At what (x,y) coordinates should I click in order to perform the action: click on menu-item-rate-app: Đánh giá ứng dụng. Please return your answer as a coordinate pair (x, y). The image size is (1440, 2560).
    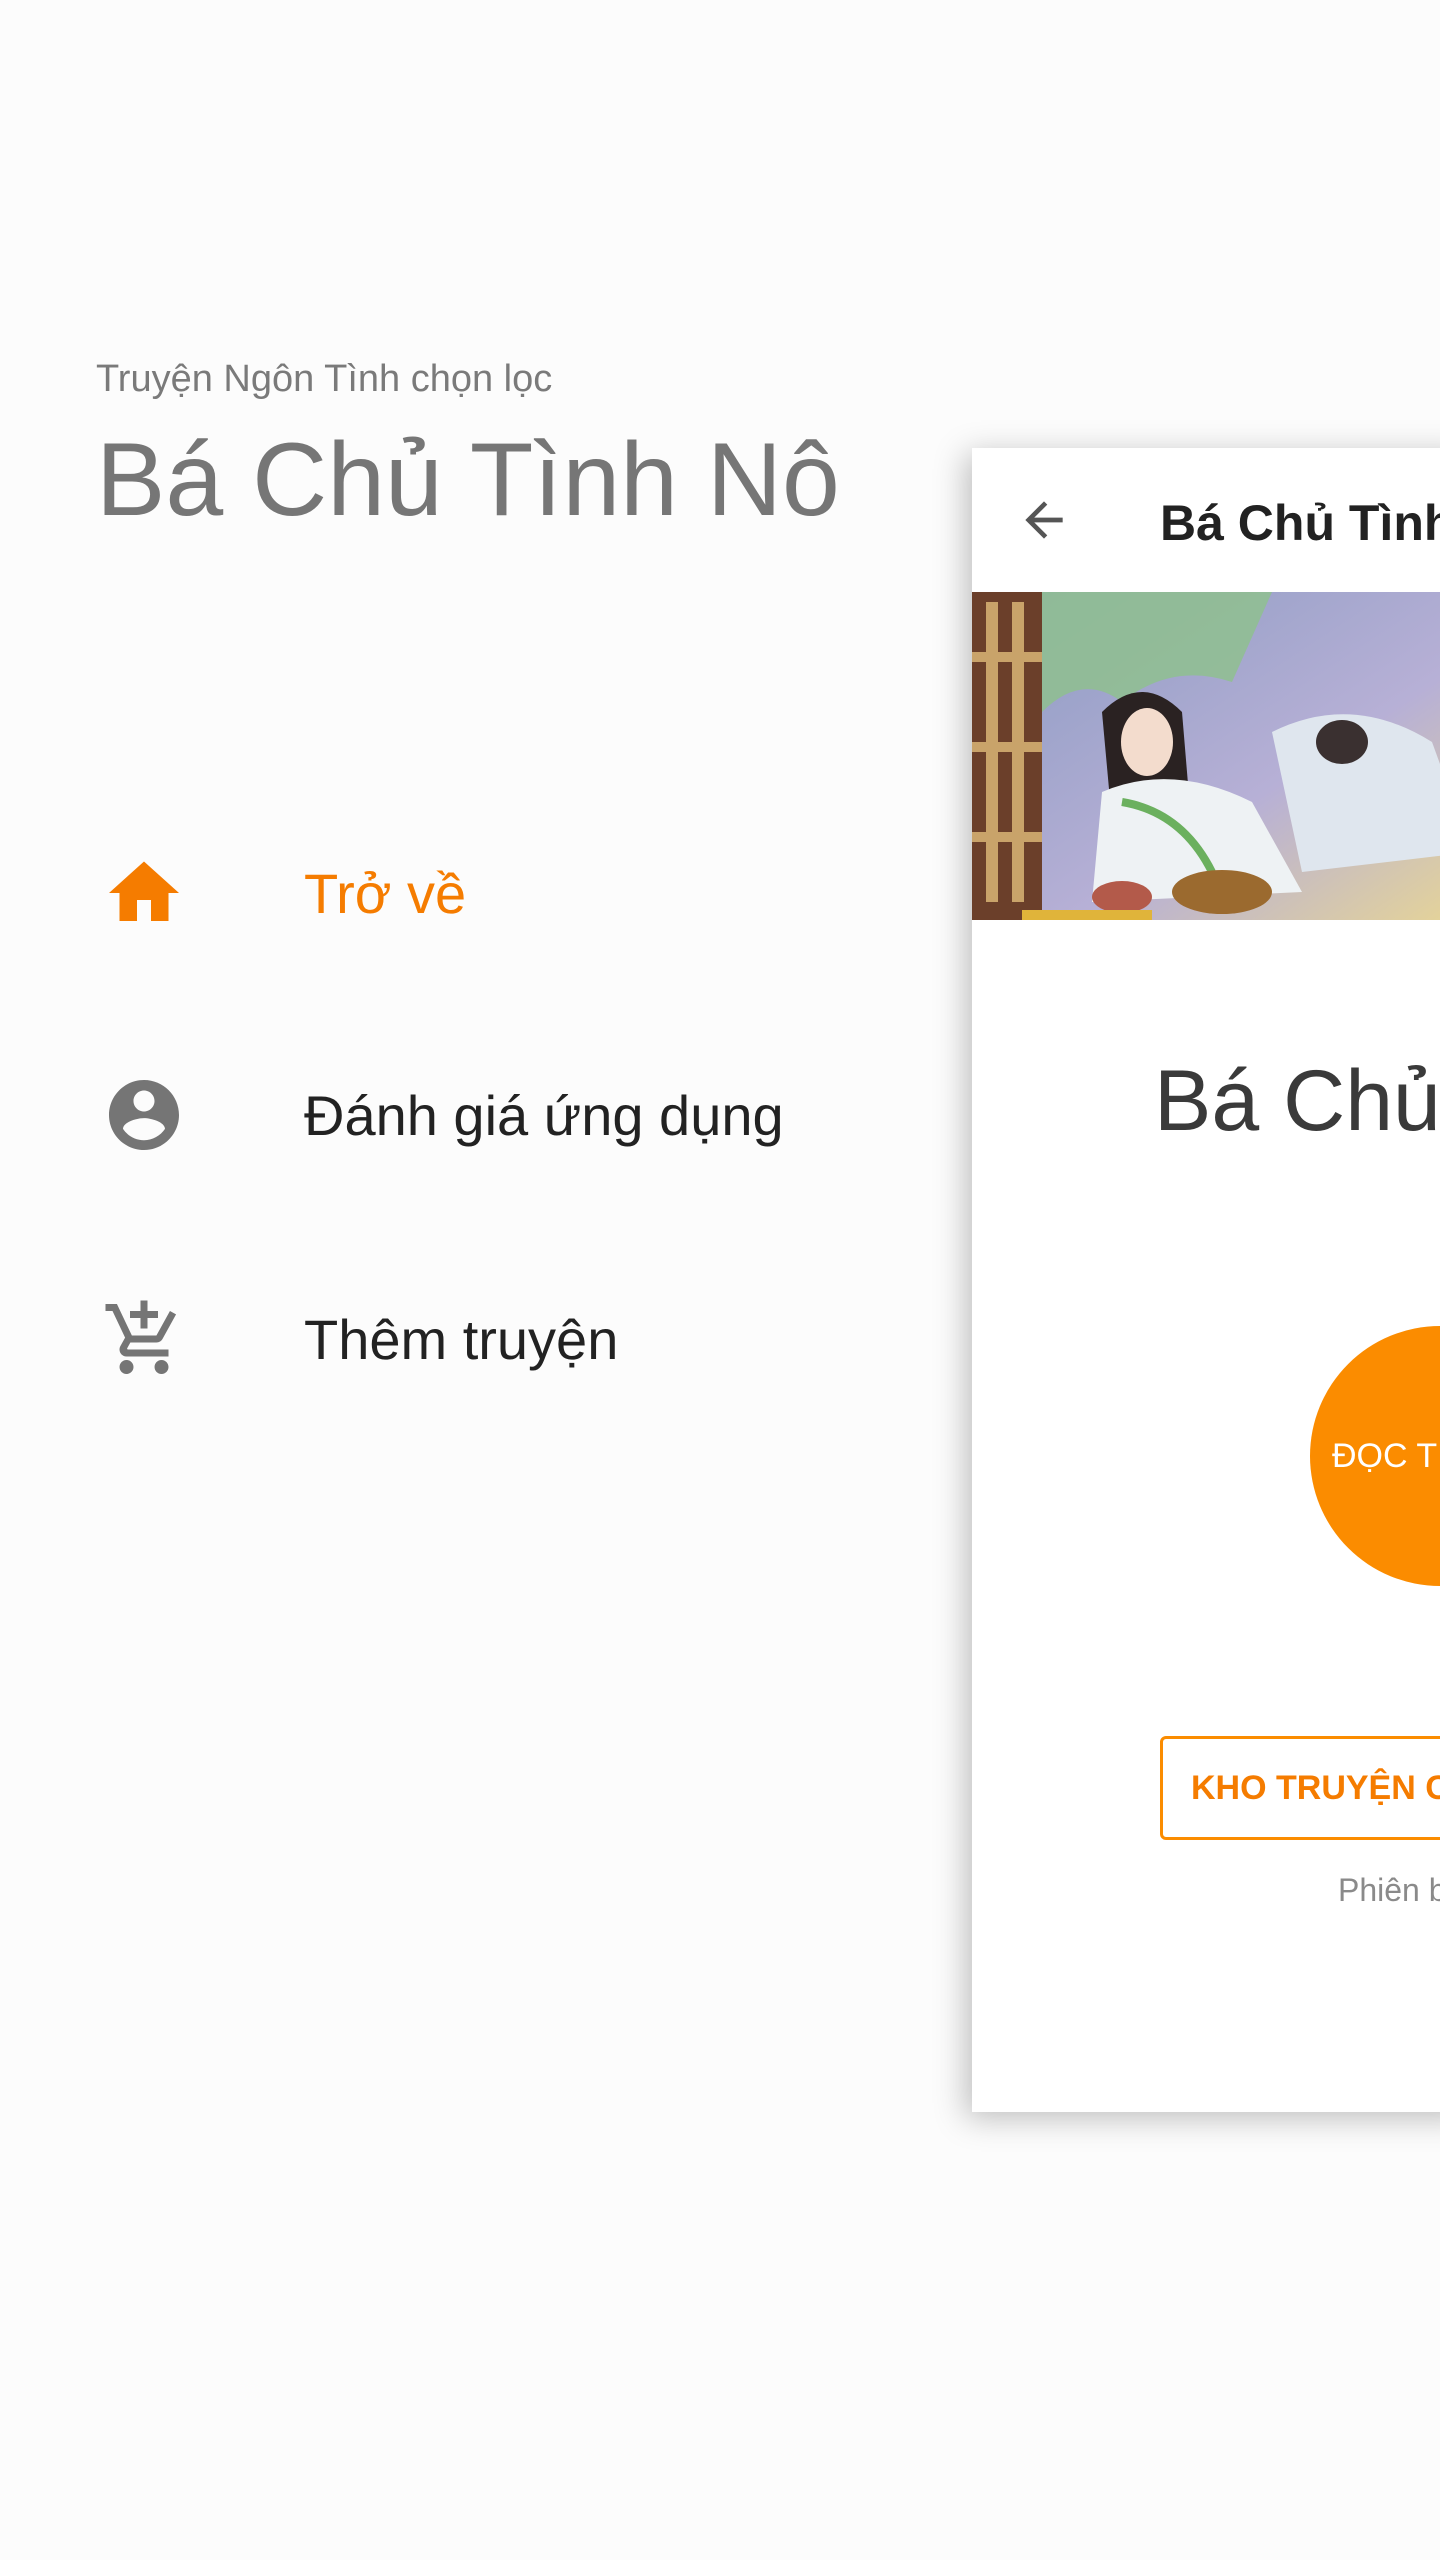
    Looking at the image, I should click on (476, 1115).